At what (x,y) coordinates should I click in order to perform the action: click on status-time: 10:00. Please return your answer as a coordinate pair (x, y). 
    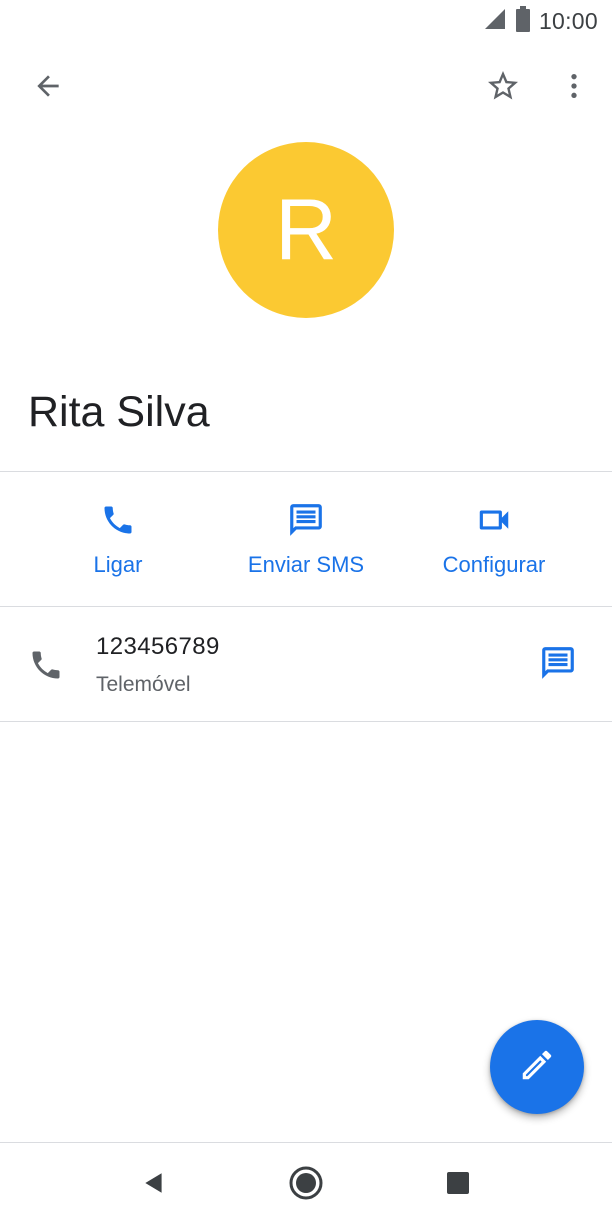
    Looking at the image, I should click on (568, 21).